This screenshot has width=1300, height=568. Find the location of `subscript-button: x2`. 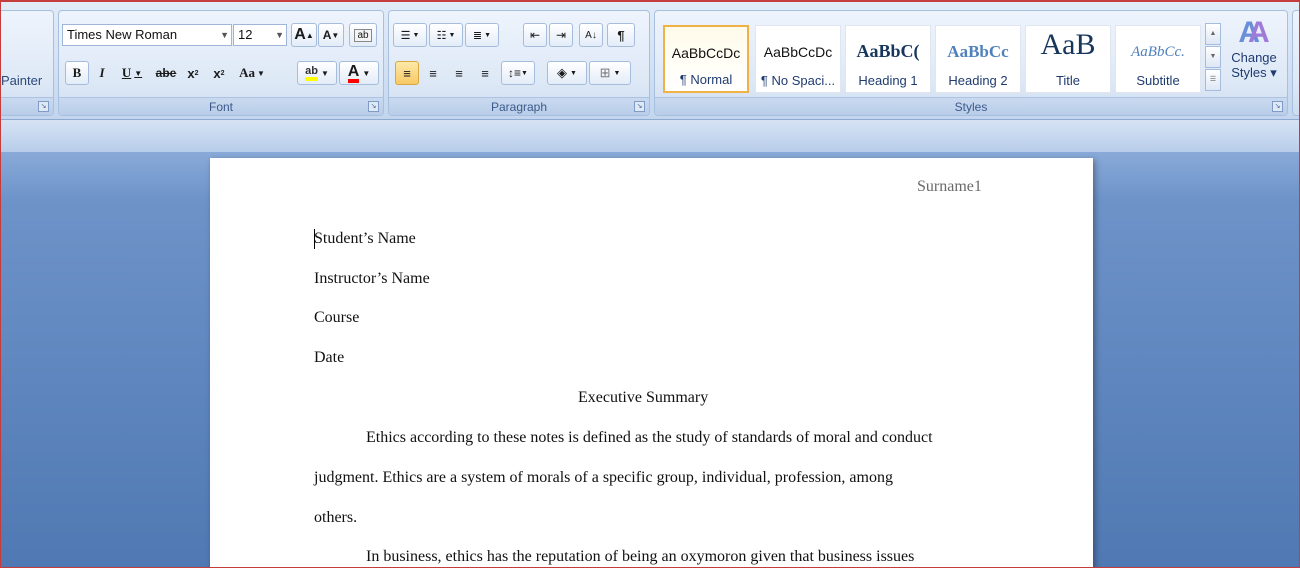

subscript-button: x2 is located at coordinates (193, 73).